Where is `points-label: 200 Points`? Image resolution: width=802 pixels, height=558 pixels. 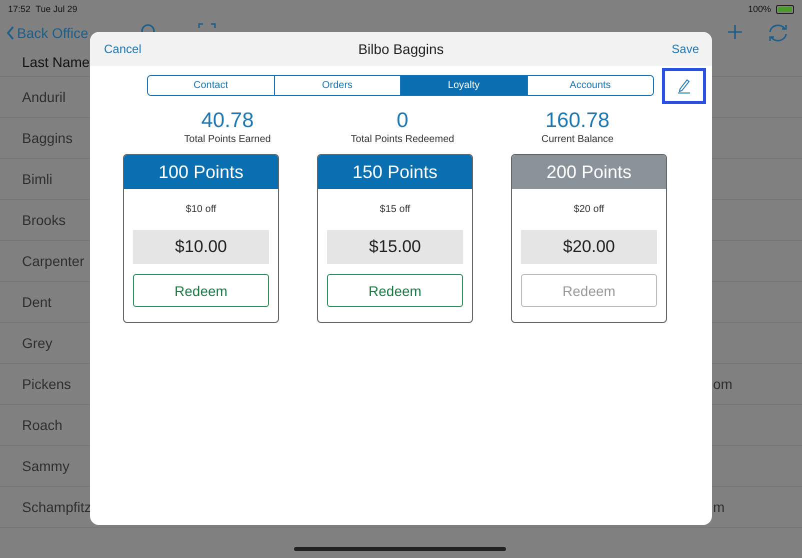 points-label: 200 Points is located at coordinates (589, 172).